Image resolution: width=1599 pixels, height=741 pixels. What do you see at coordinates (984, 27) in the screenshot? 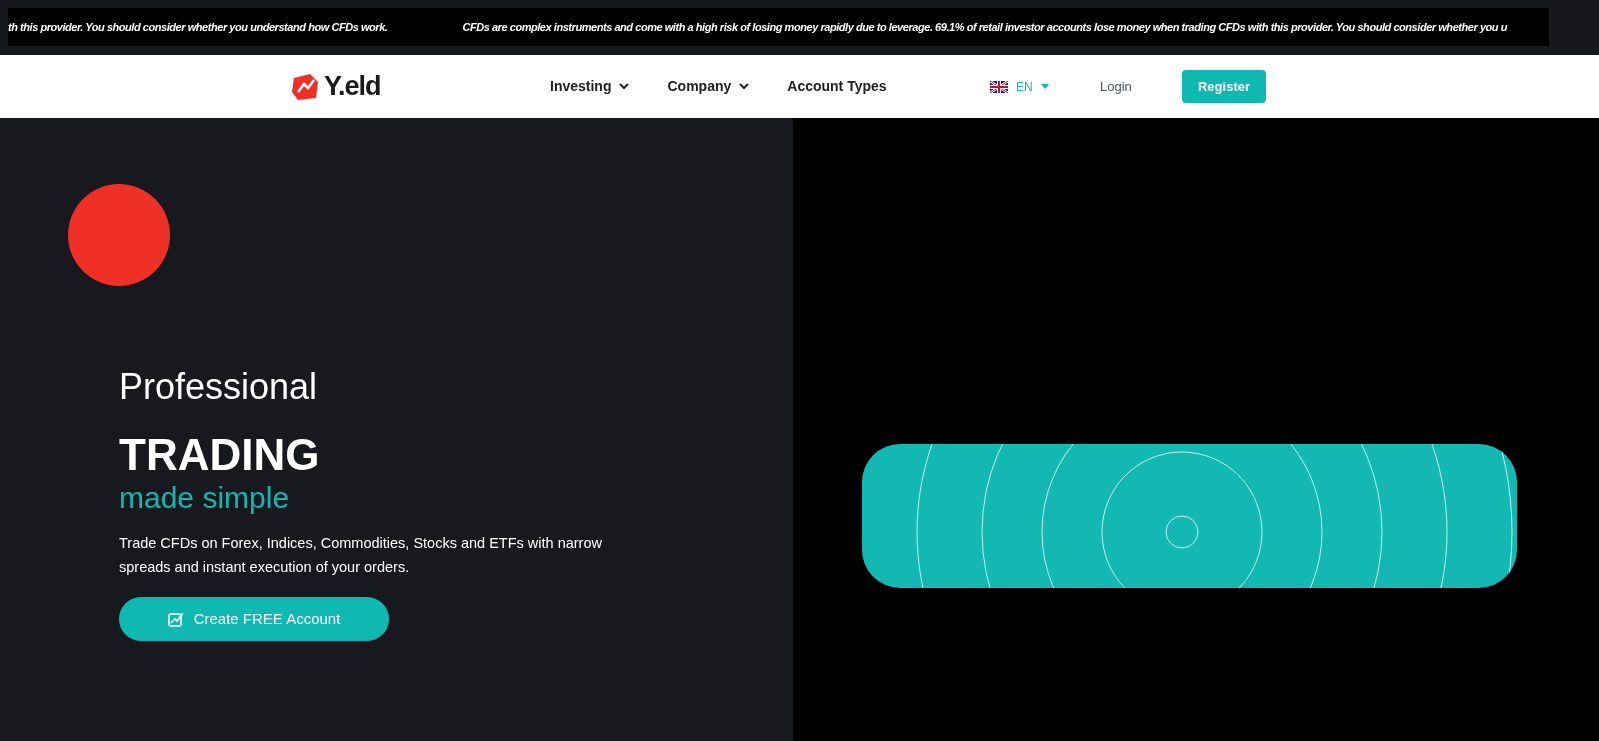
I see `risk-warning-text: CFDs are complex instruments and come with a high risk of losing money rapidly due to leverage. 69.1% of retail investor accounts lose money when trading CFDs with this provider. You should consider whether you u` at bounding box center [984, 27].